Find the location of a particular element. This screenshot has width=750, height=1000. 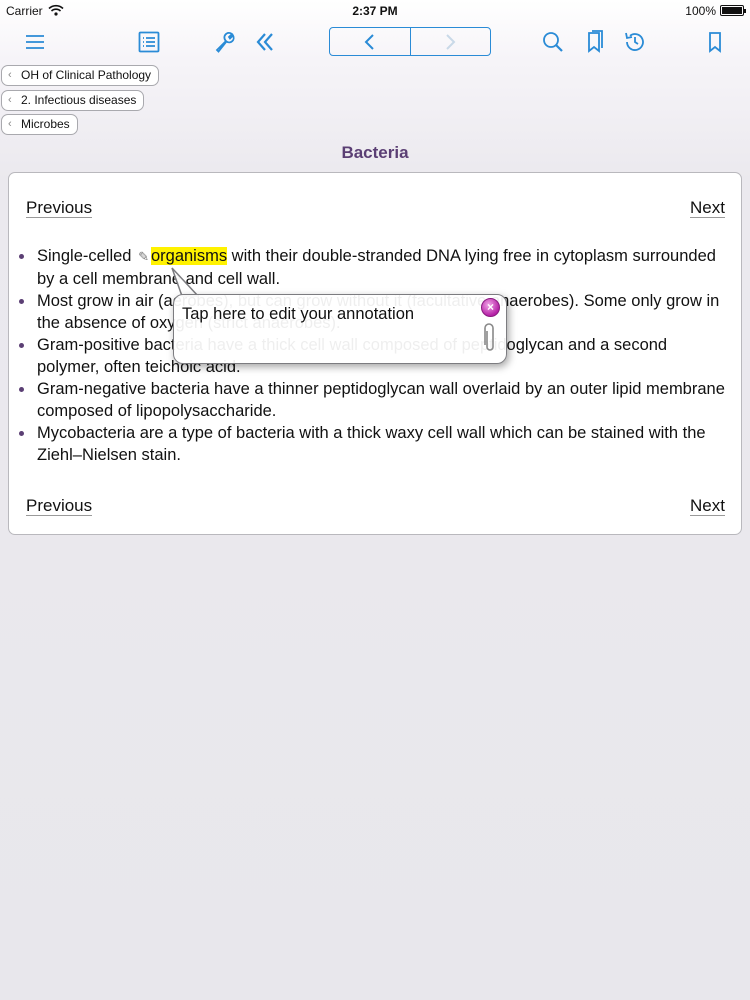

wrench-icon is located at coordinates (225, 42).